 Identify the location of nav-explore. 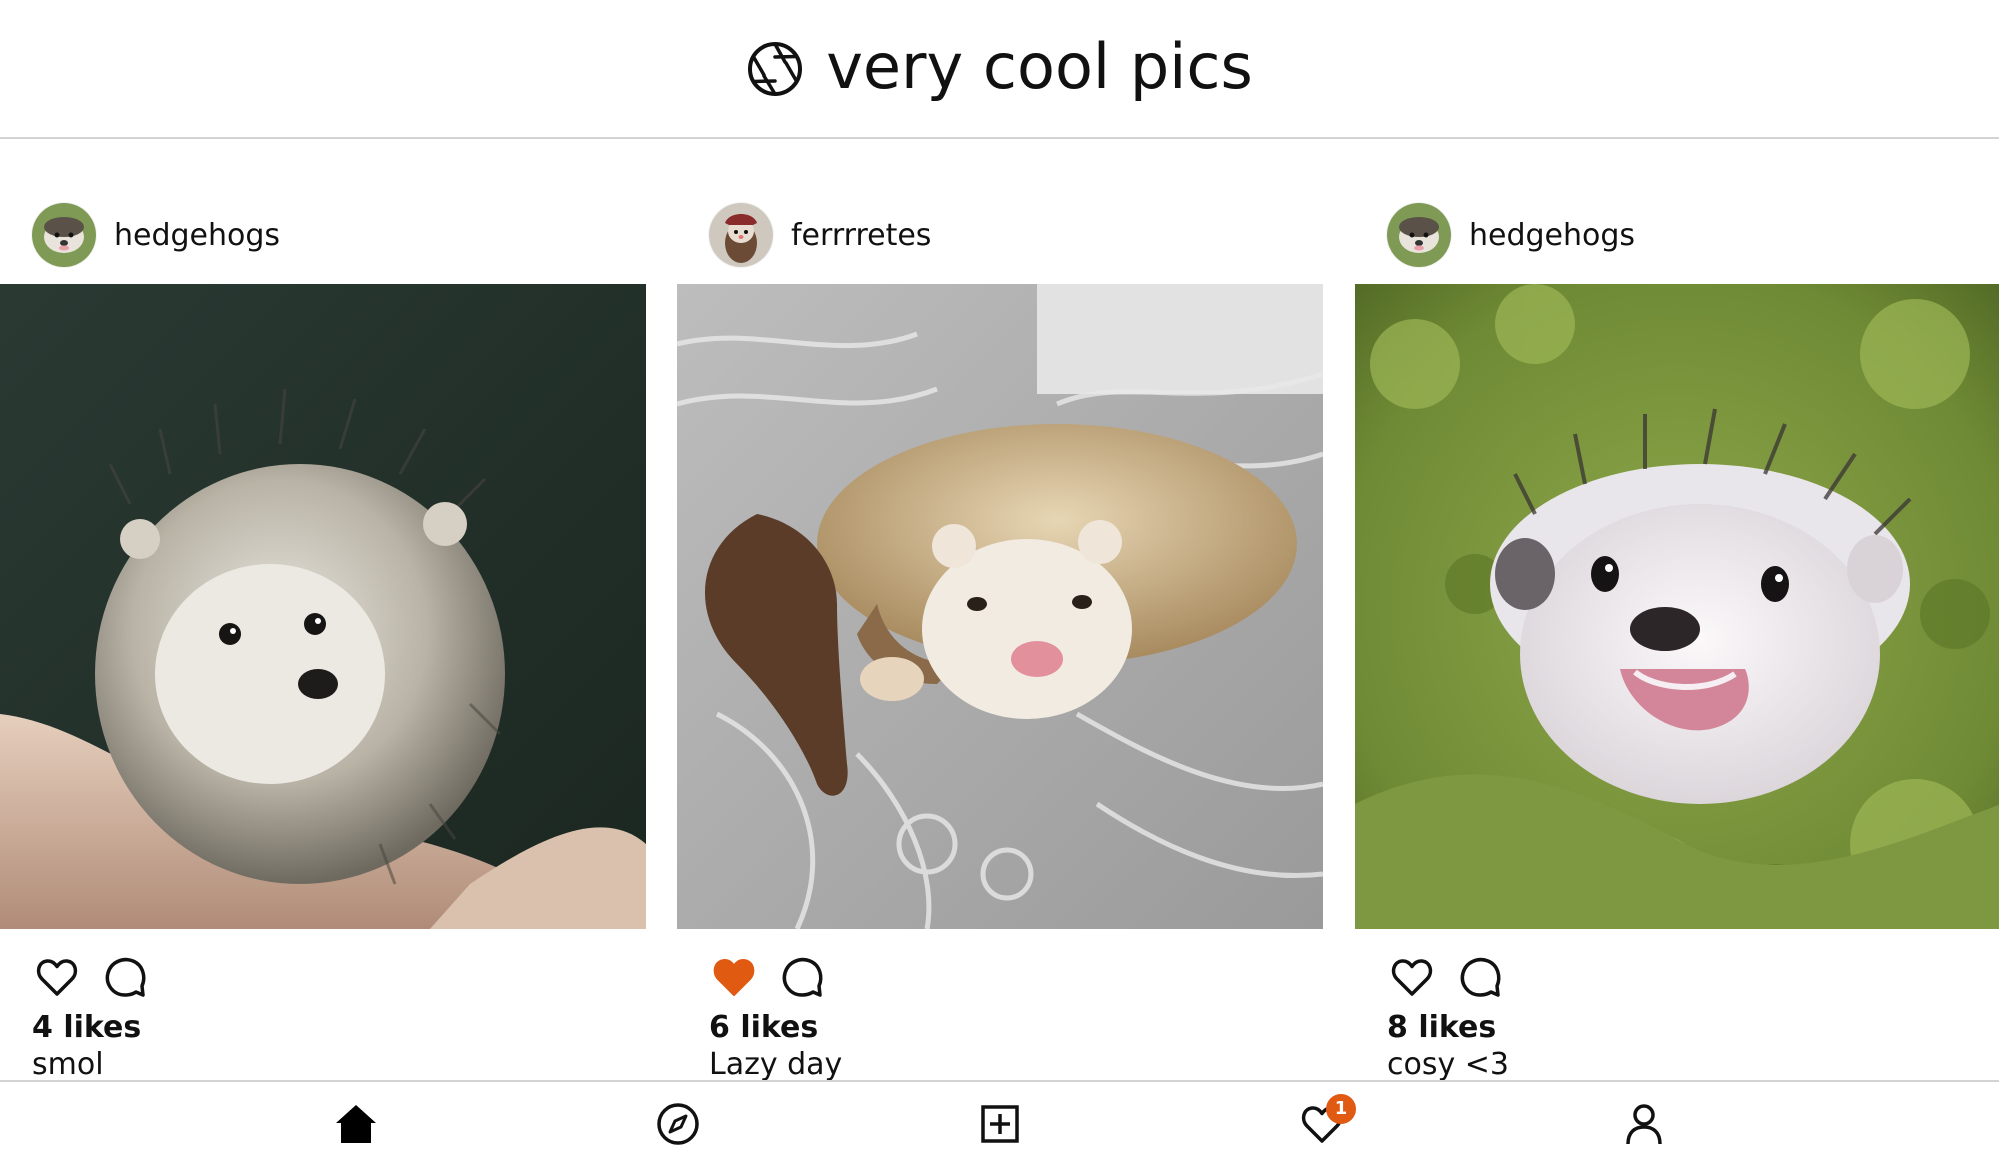
(678, 1126).